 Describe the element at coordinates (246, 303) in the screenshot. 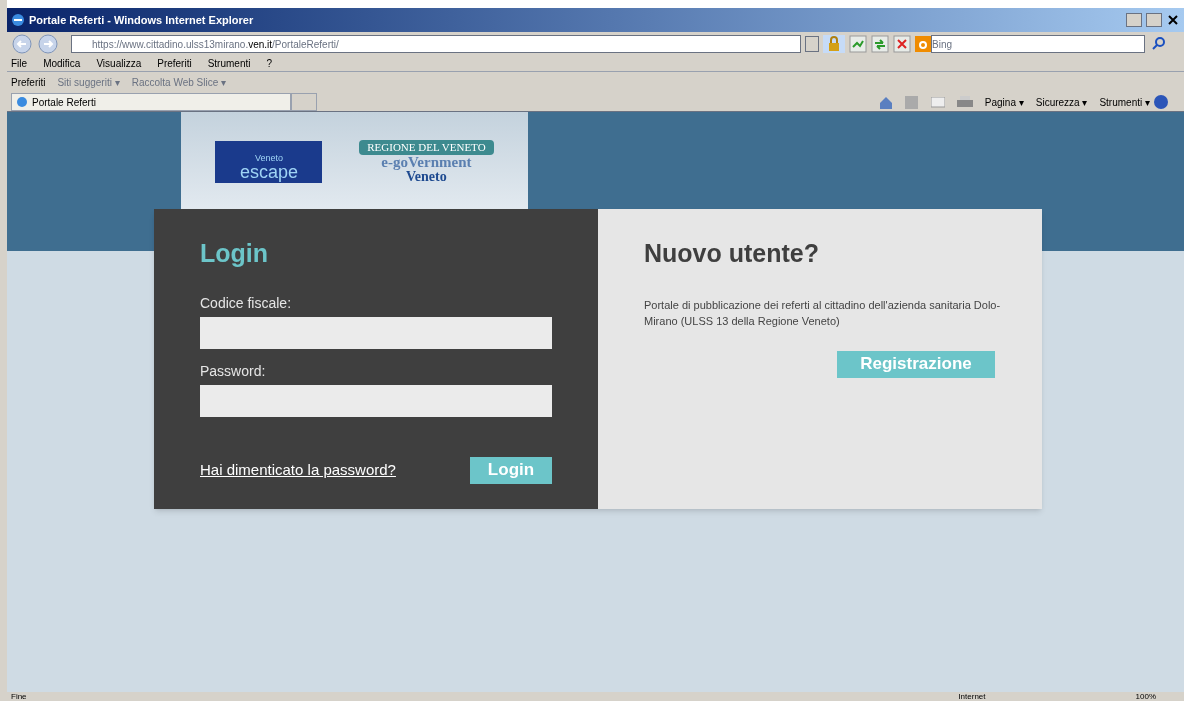

I see `field-label: Codice fiscale:` at that location.